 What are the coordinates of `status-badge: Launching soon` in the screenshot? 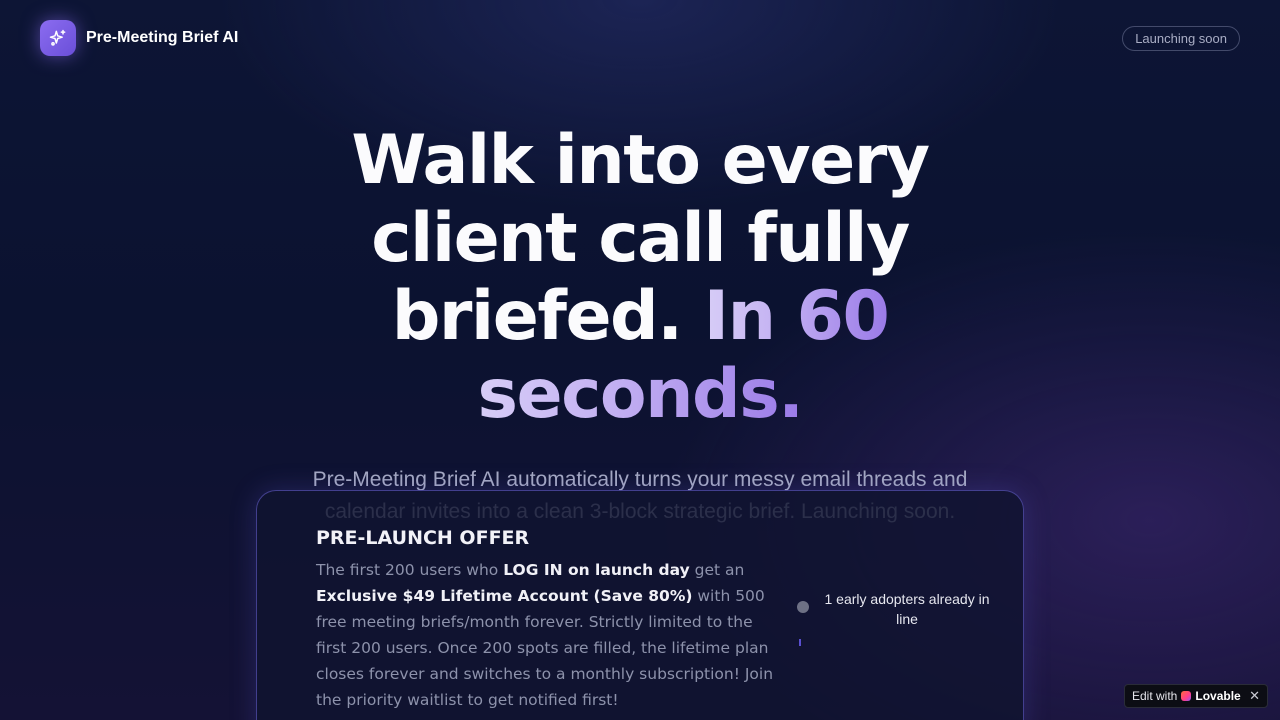 It's located at (1181, 38).